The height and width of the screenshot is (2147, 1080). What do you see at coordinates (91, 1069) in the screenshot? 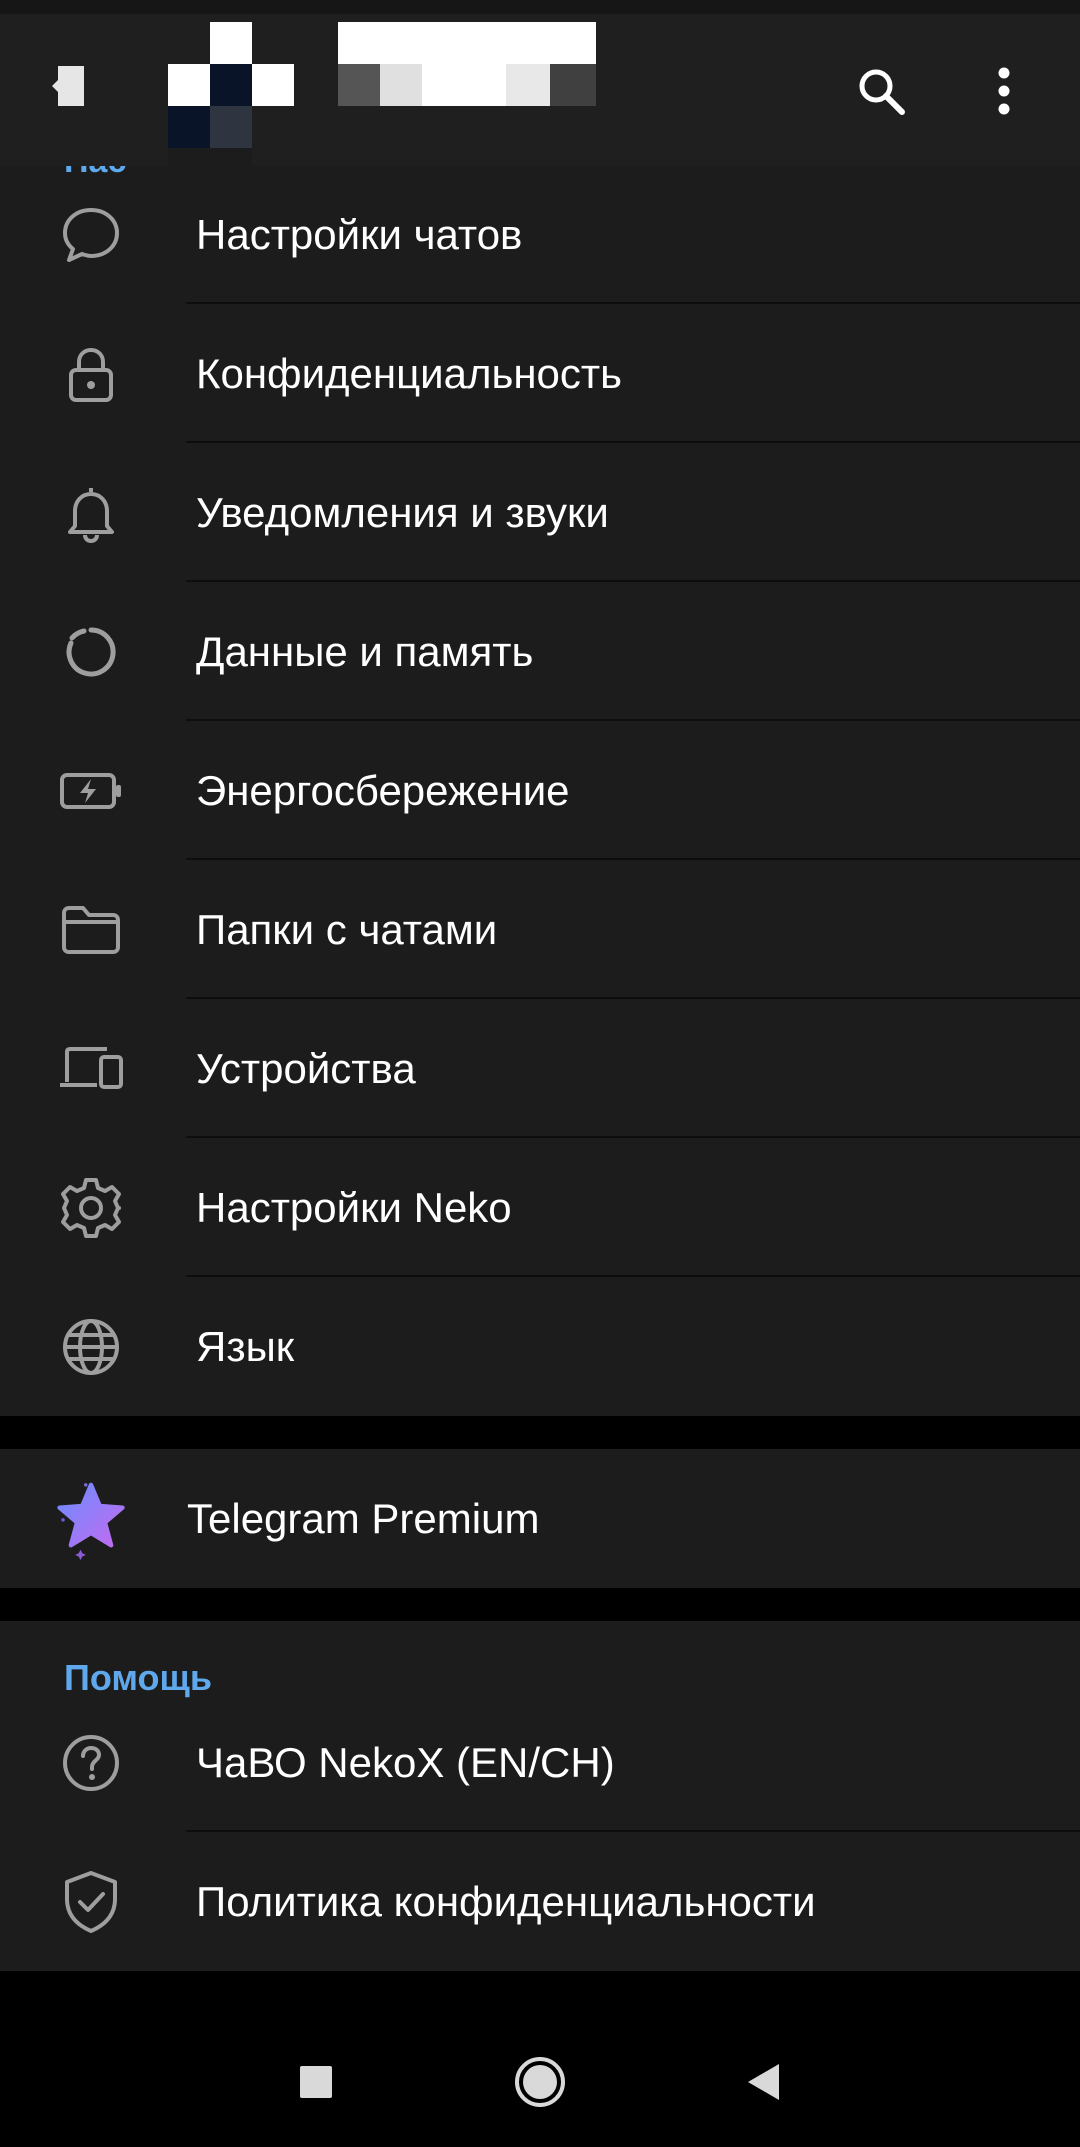
I see `devices-icon` at bounding box center [91, 1069].